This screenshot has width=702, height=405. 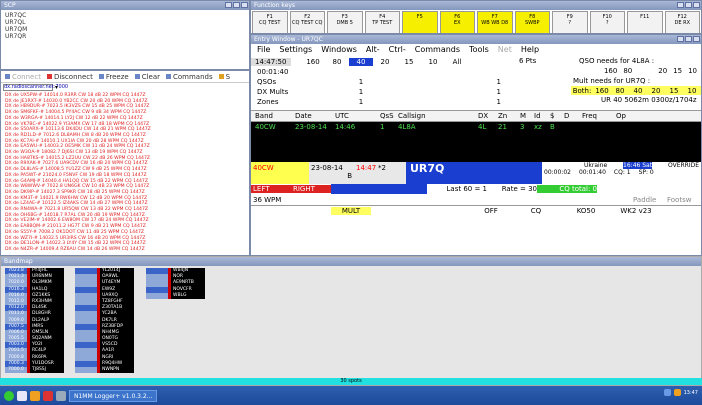 What do you see at coordinates (385, 62) in the screenshot?
I see `band-20: 20` at bounding box center [385, 62].